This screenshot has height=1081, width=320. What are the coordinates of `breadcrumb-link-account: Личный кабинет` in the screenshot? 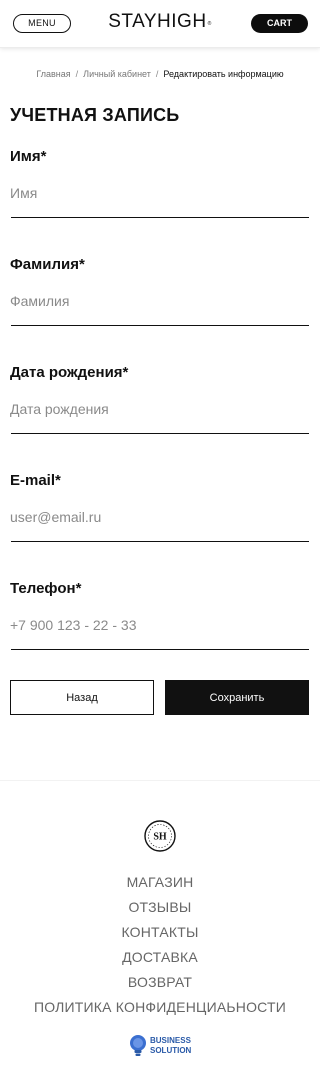 It's located at (117, 74).